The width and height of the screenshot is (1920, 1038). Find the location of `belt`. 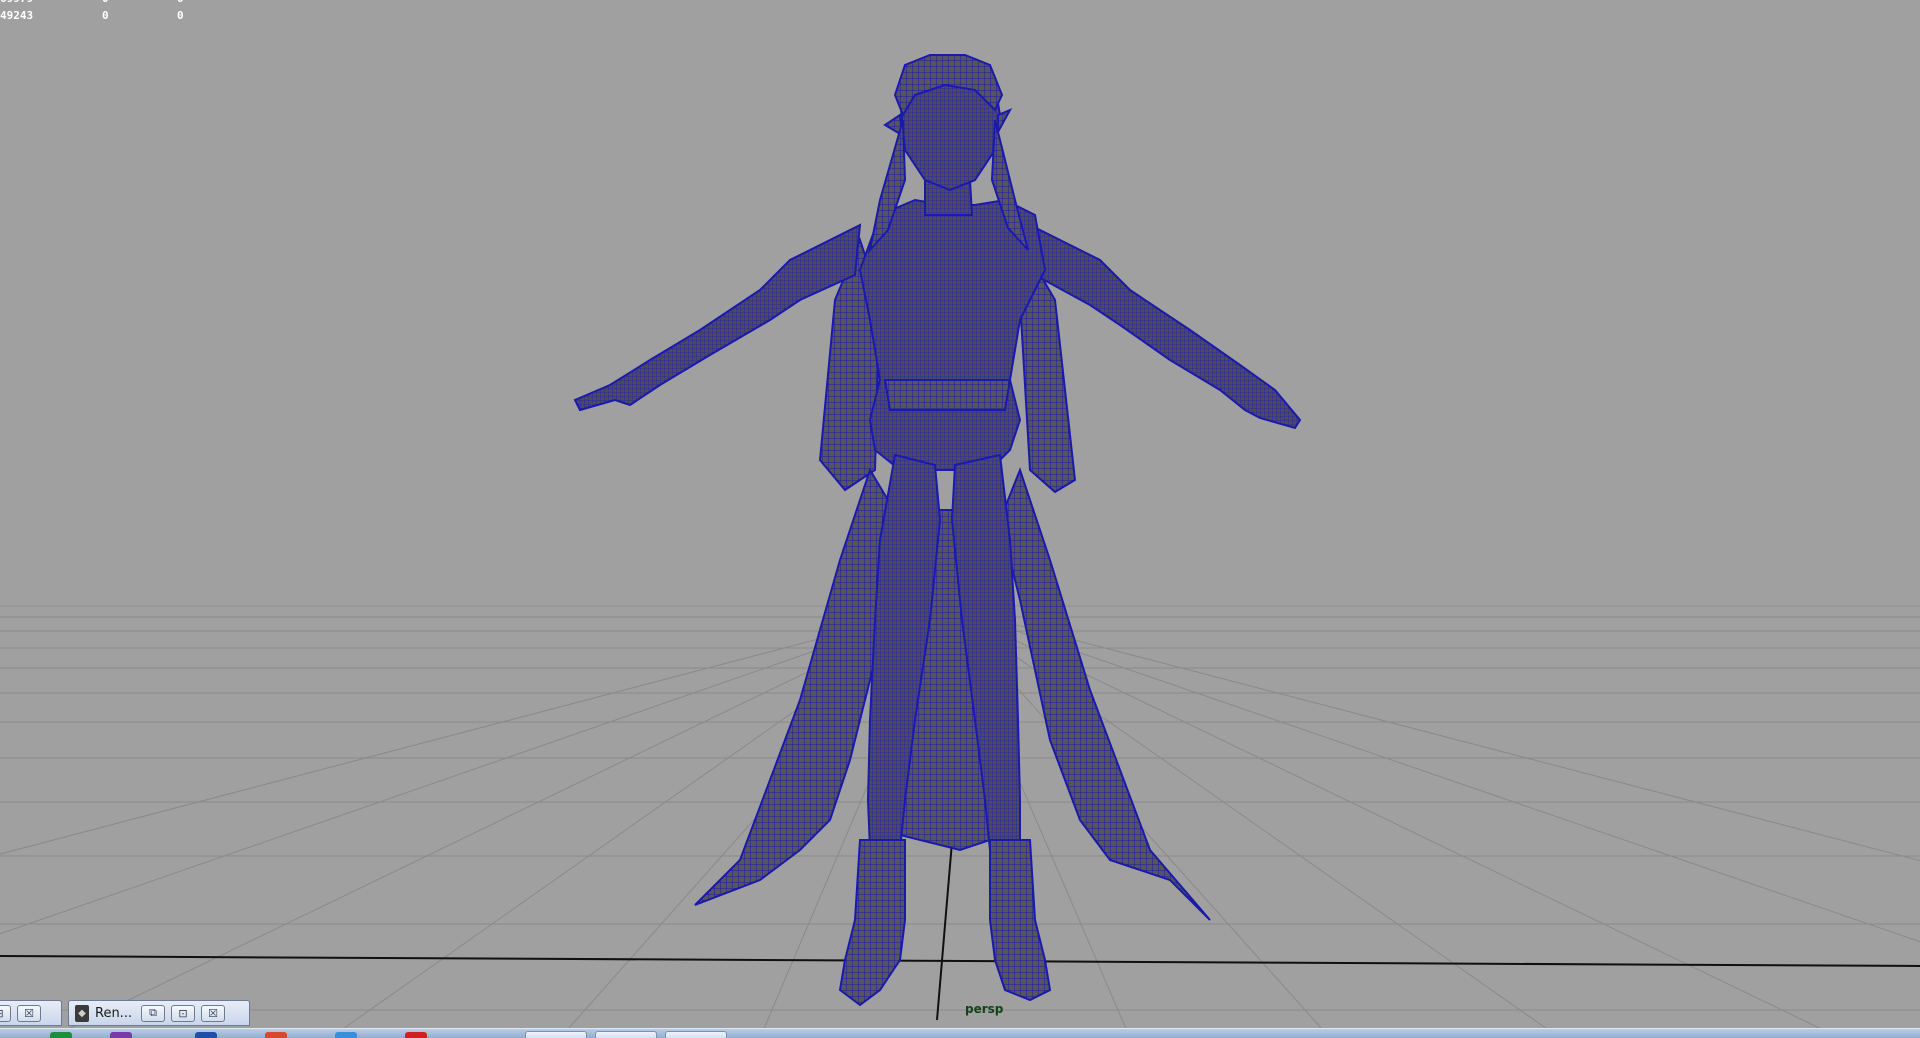

belt is located at coordinates (947, 395).